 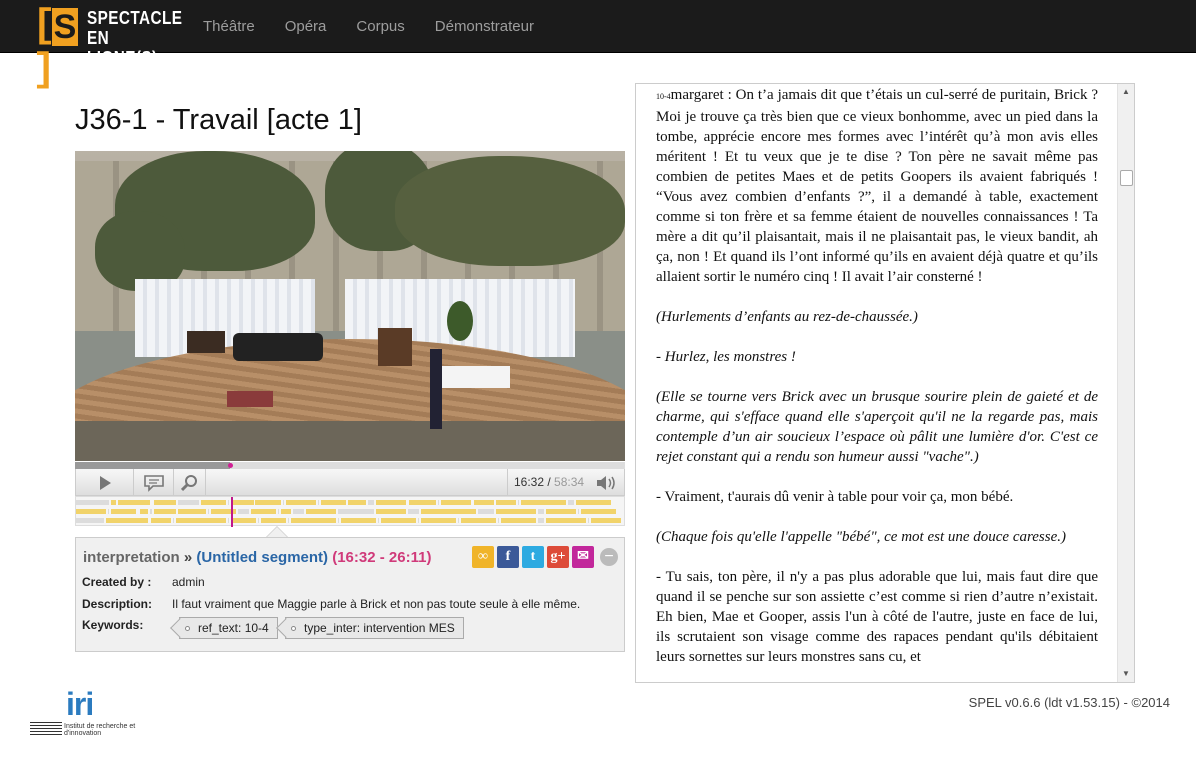 What do you see at coordinates (1126, 674) in the screenshot?
I see `scroll-down-icon: ▼` at bounding box center [1126, 674].